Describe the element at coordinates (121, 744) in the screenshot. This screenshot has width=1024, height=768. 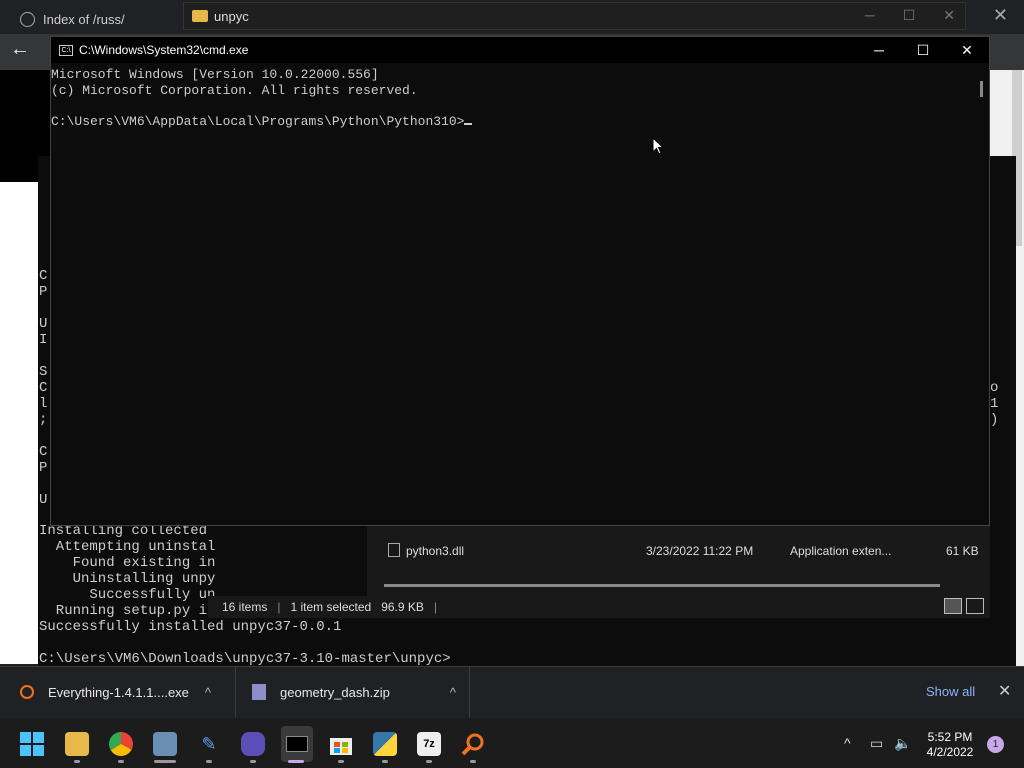
I see `chrome-icon` at that location.